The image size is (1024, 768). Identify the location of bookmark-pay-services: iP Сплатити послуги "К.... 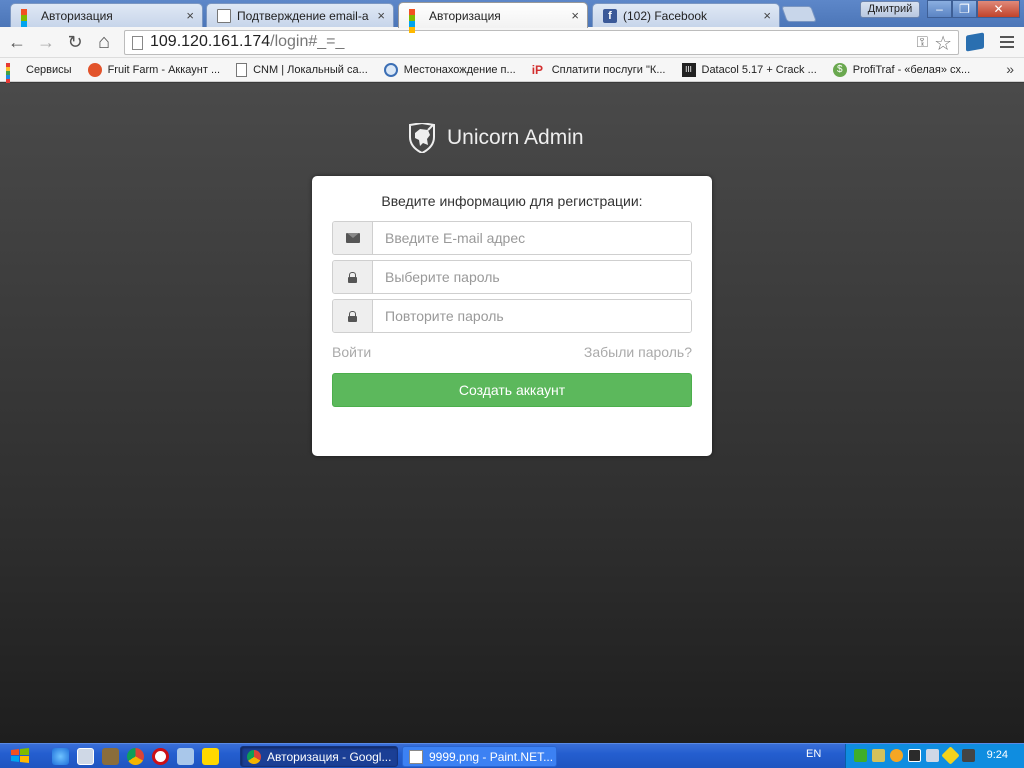
(599, 70).